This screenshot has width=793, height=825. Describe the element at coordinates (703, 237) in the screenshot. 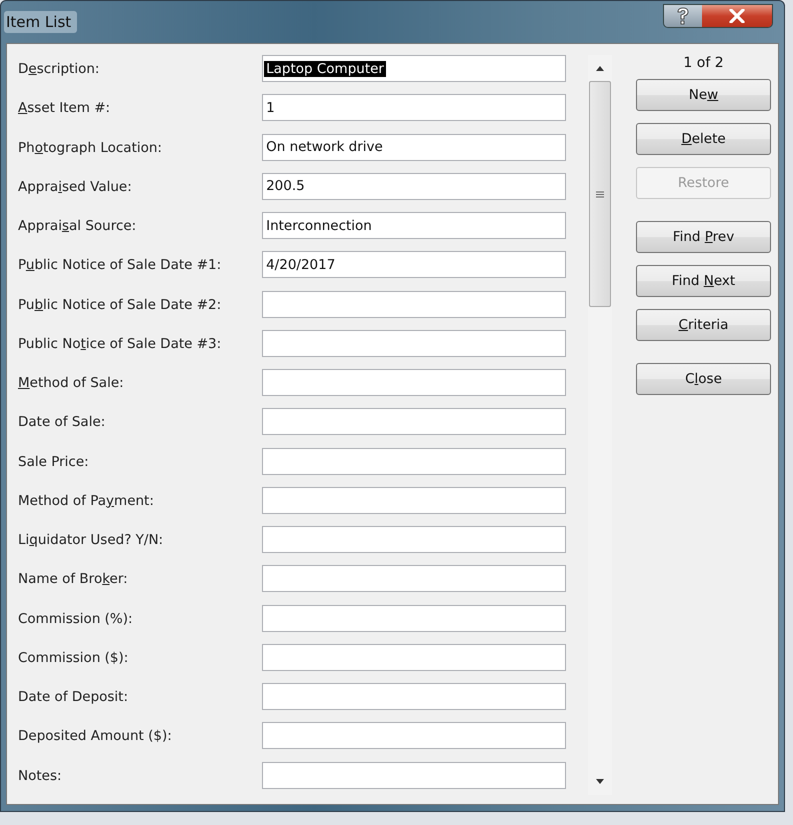

I see `form-button: Find Prev` at that location.